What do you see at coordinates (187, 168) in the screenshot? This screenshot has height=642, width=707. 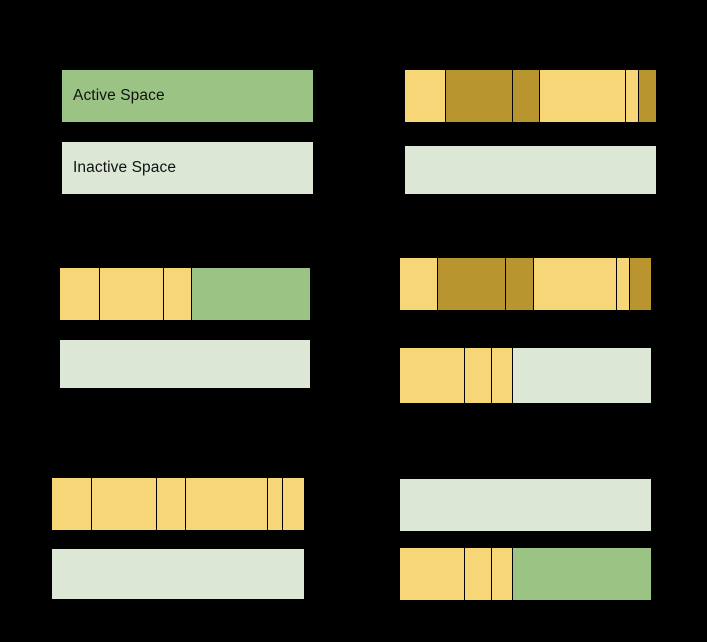 I see `legend-swatch-inactive-space: Inactive Space` at bounding box center [187, 168].